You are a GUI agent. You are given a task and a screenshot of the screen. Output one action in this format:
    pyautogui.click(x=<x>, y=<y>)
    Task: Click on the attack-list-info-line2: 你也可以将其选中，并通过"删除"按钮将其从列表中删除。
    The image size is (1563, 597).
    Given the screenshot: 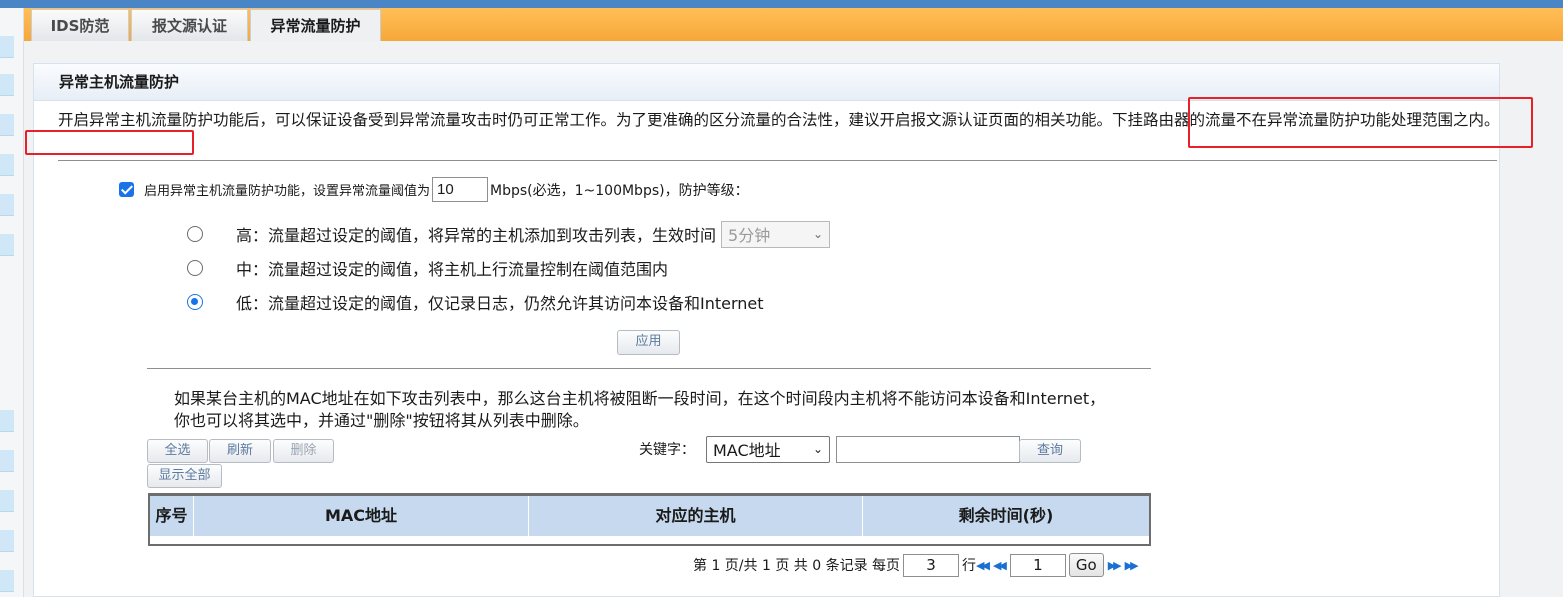 What is the action you would take?
    pyautogui.click(x=381, y=420)
    